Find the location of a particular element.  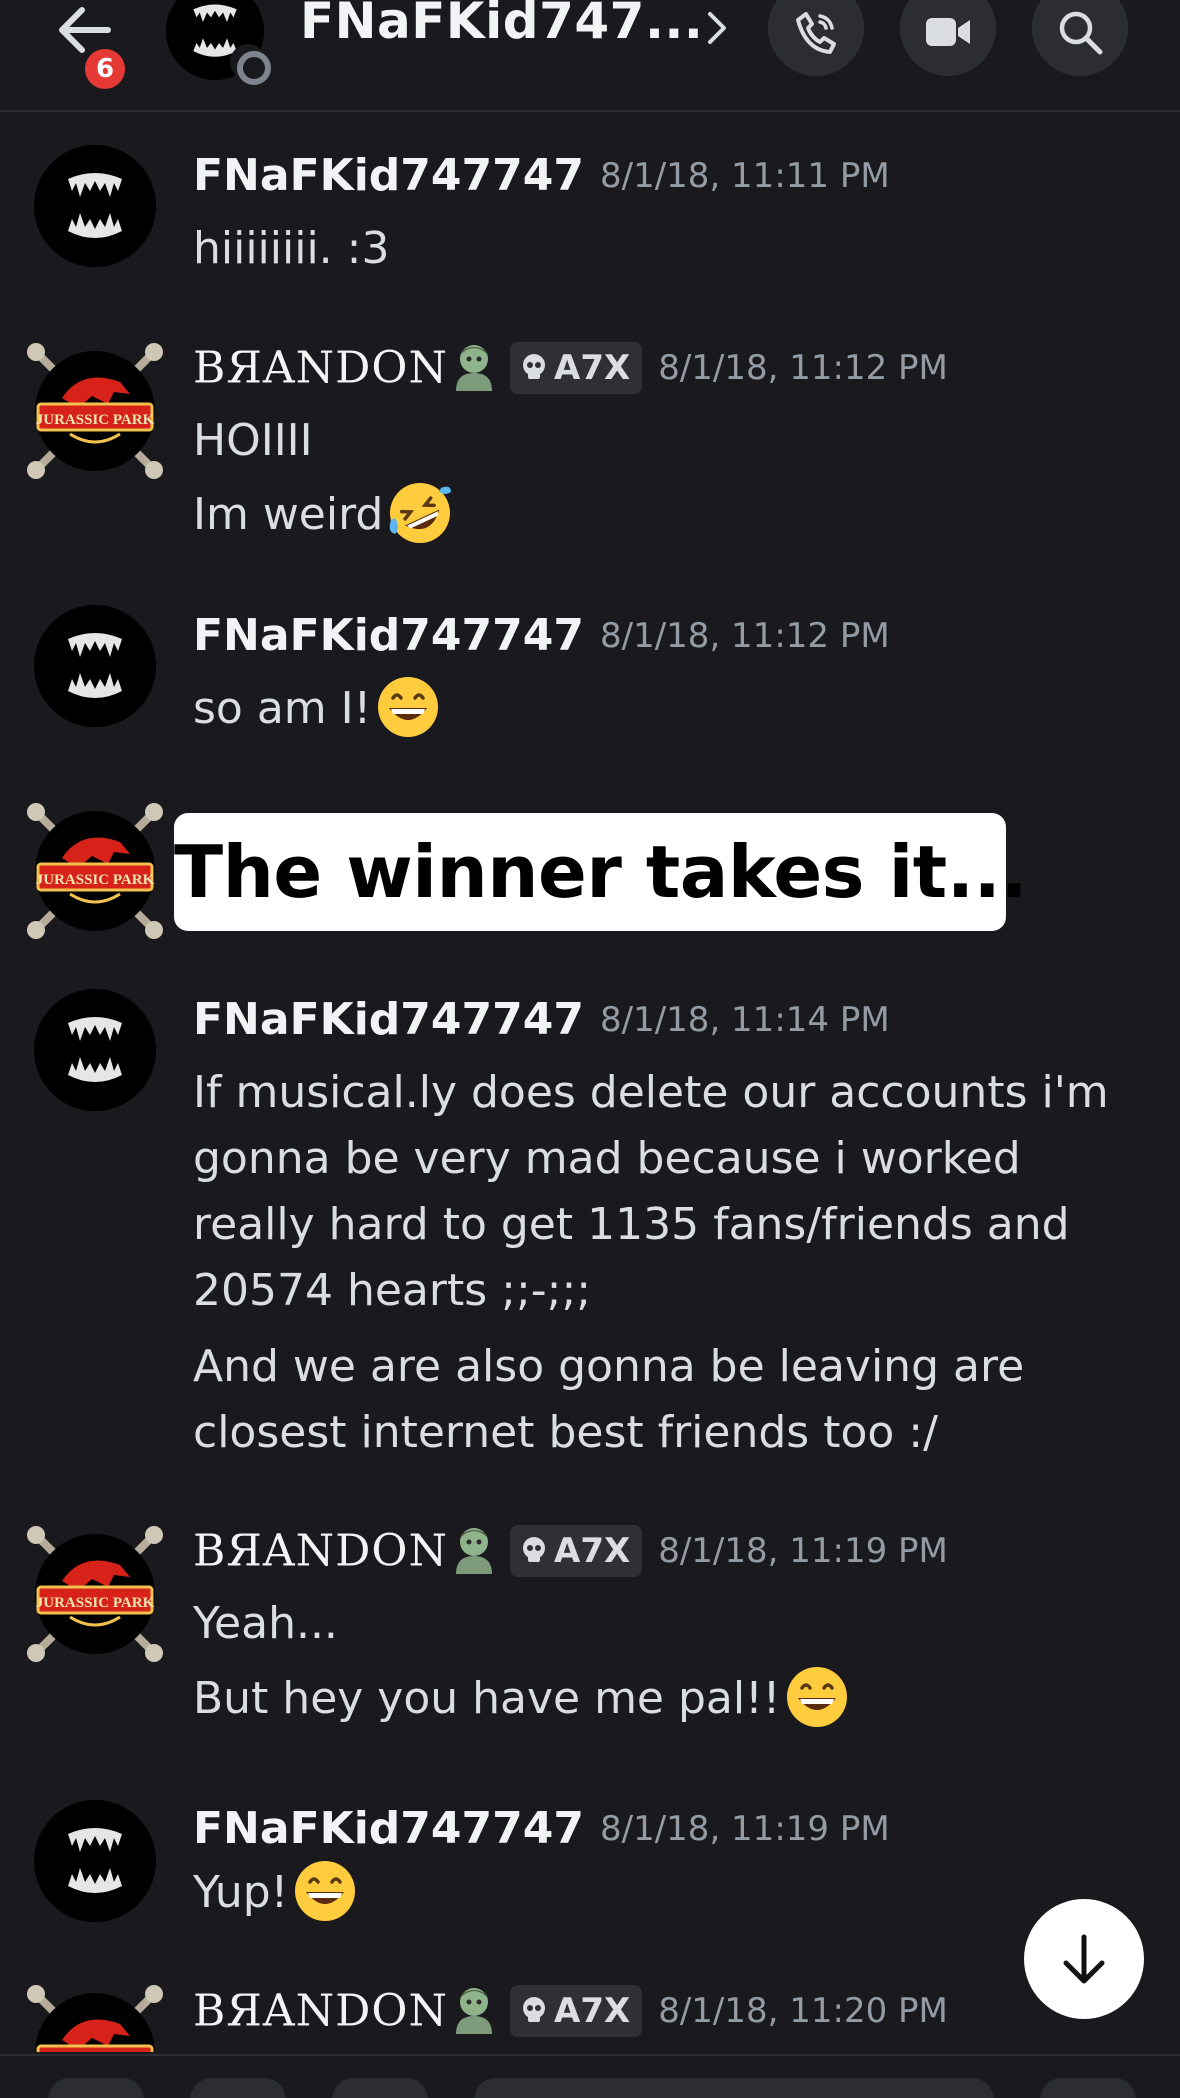

message-input is located at coordinates (734, 2088).